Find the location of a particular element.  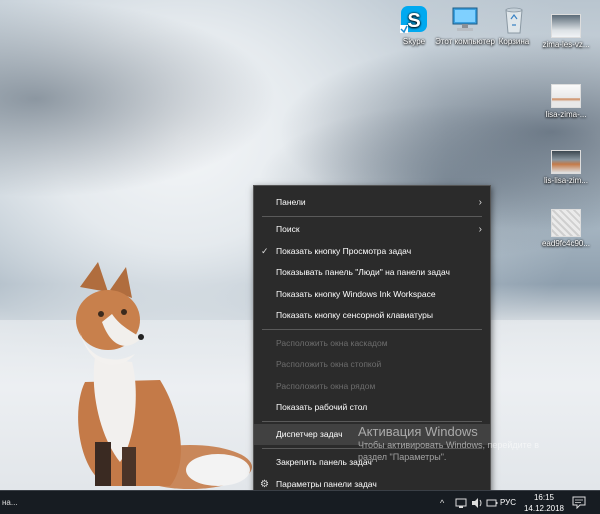

menu-item-side-by-side: Расположить окна рядом is located at coordinates (326, 386).